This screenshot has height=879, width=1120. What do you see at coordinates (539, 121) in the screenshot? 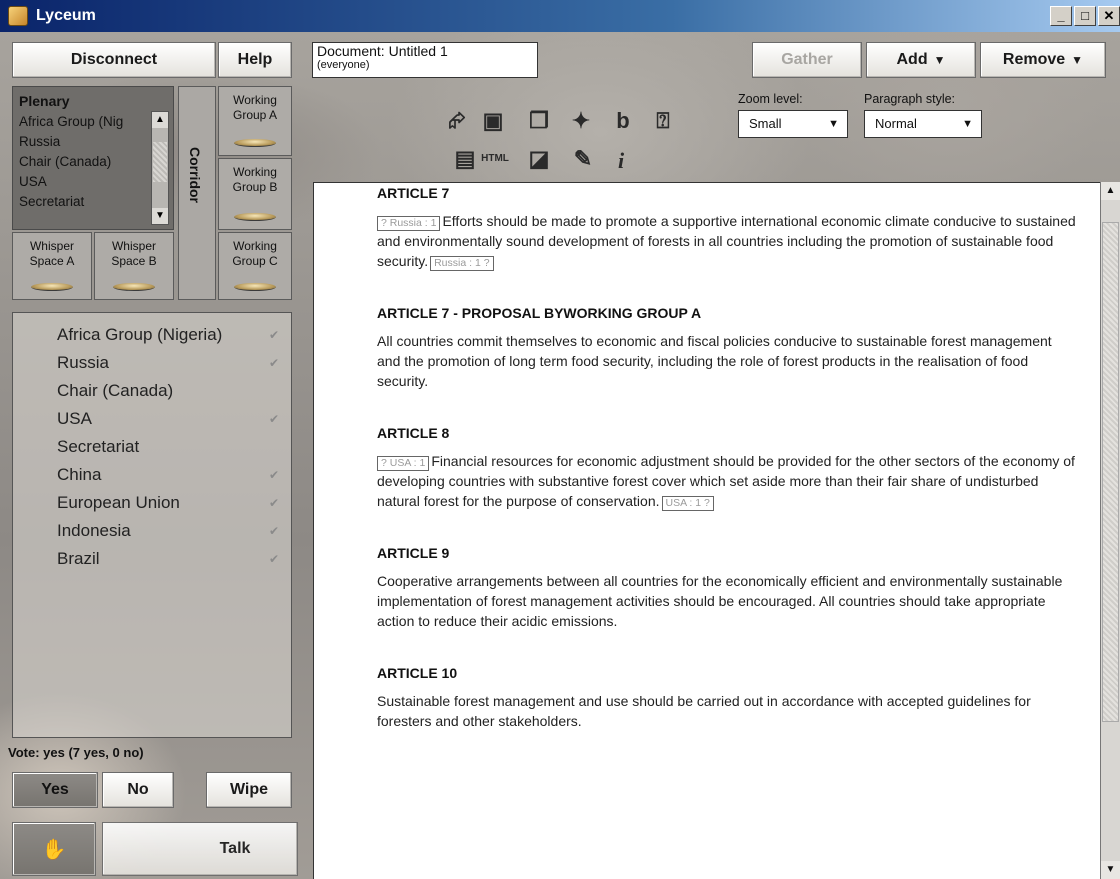
I see `copy-icon: ❐` at bounding box center [539, 121].